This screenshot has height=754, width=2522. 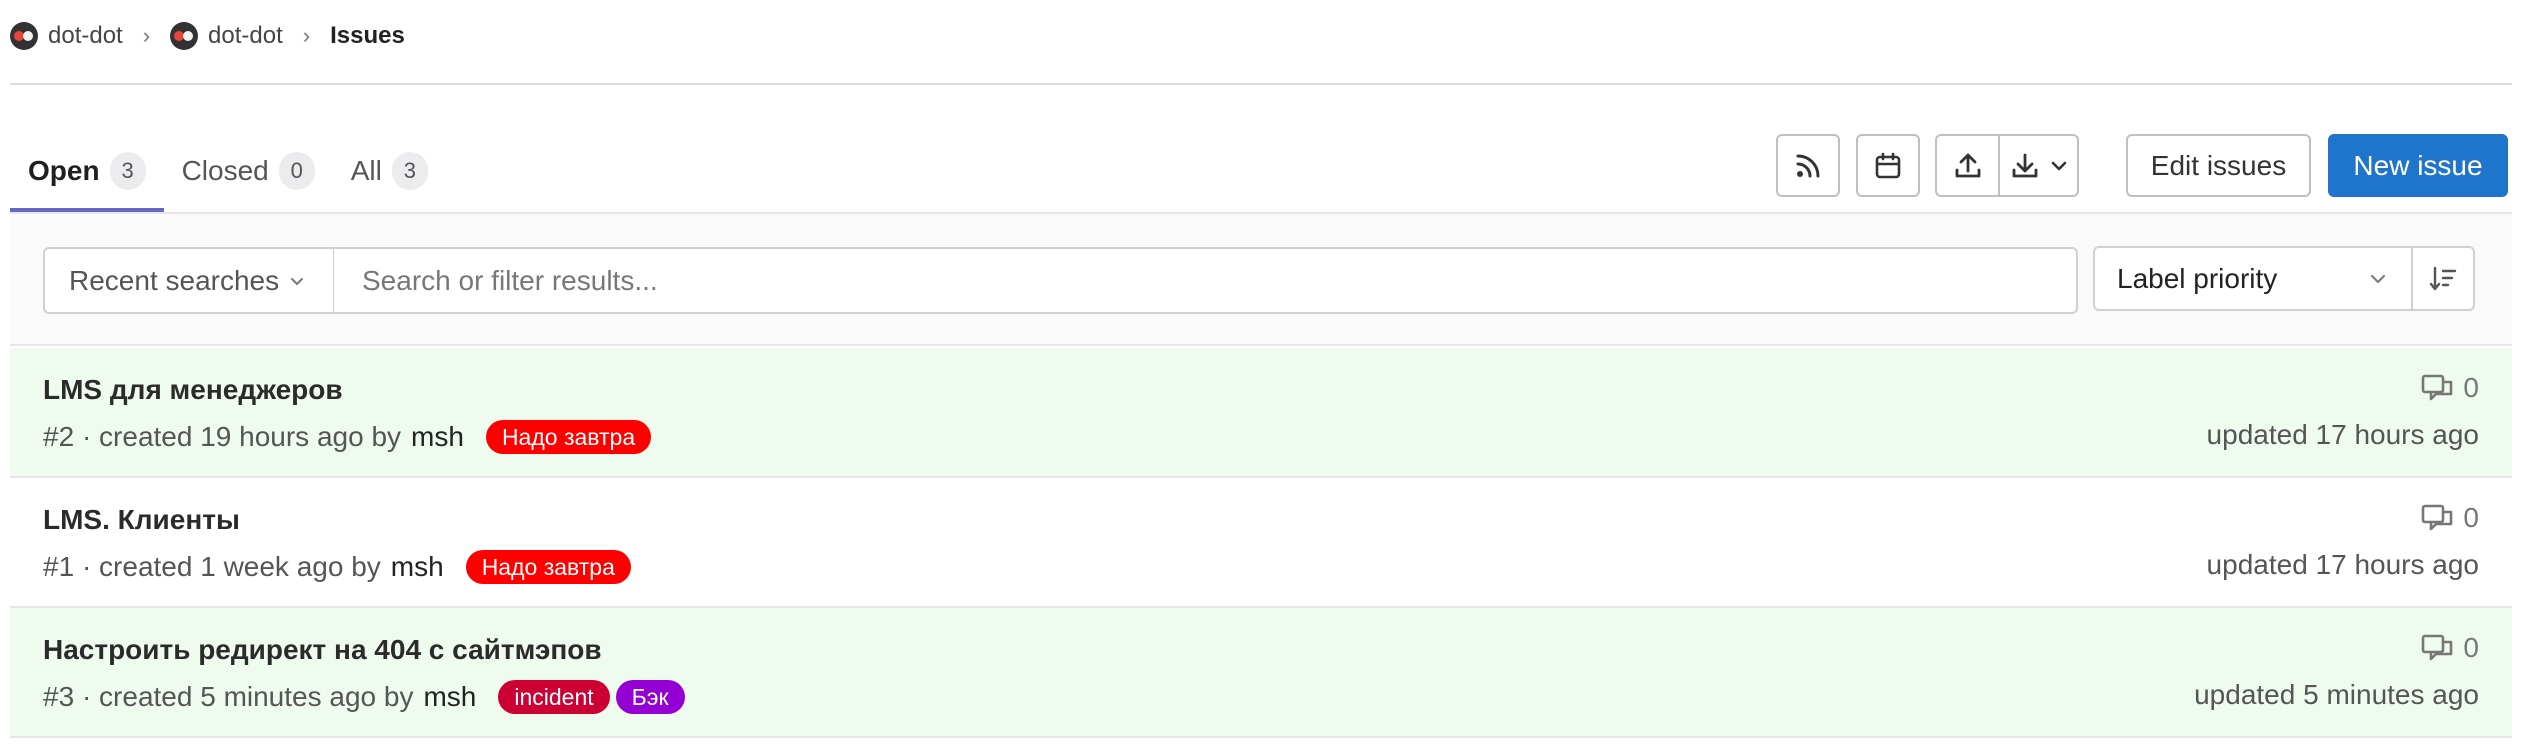 What do you see at coordinates (554, 697) in the screenshot?
I see `issue-label: incident` at bounding box center [554, 697].